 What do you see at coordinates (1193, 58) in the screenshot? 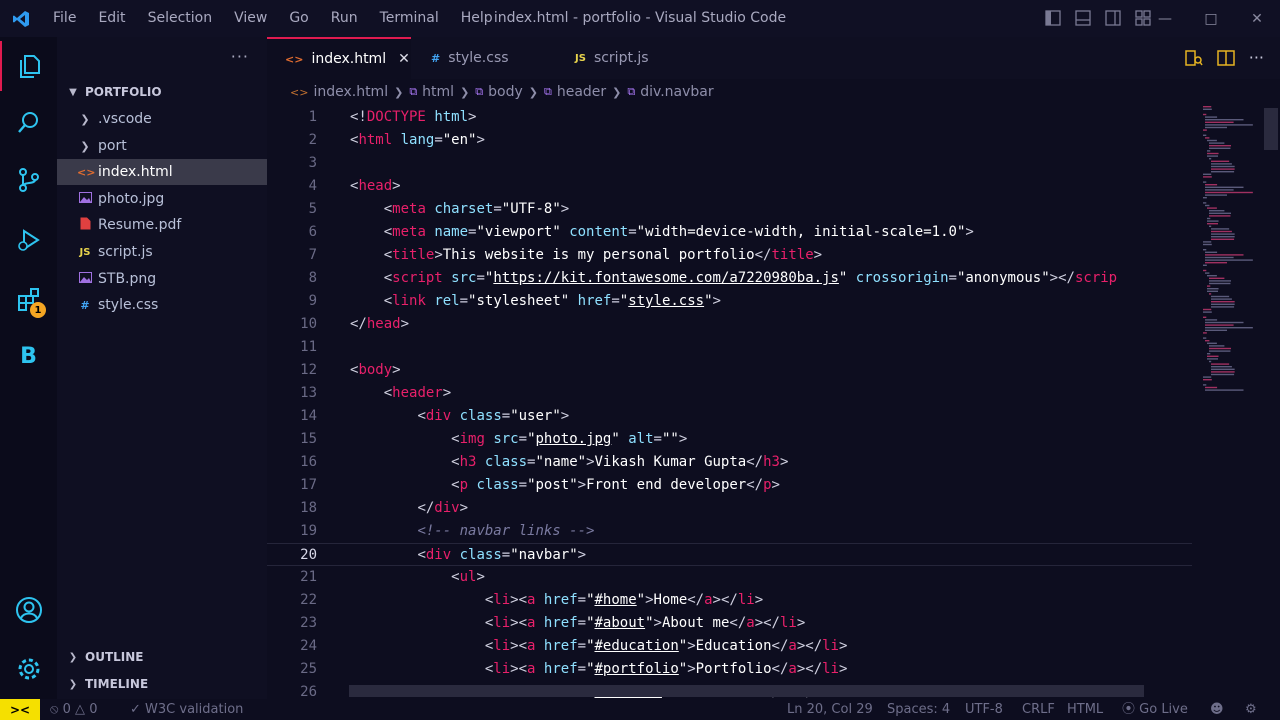
I see `open-preview-icon` at bounding box center [1193, 58].